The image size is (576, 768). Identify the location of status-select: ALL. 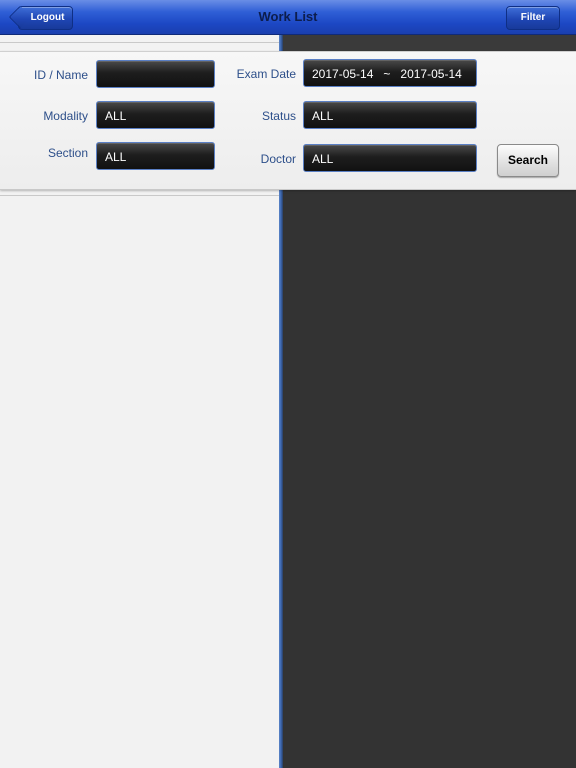
(390, 115).